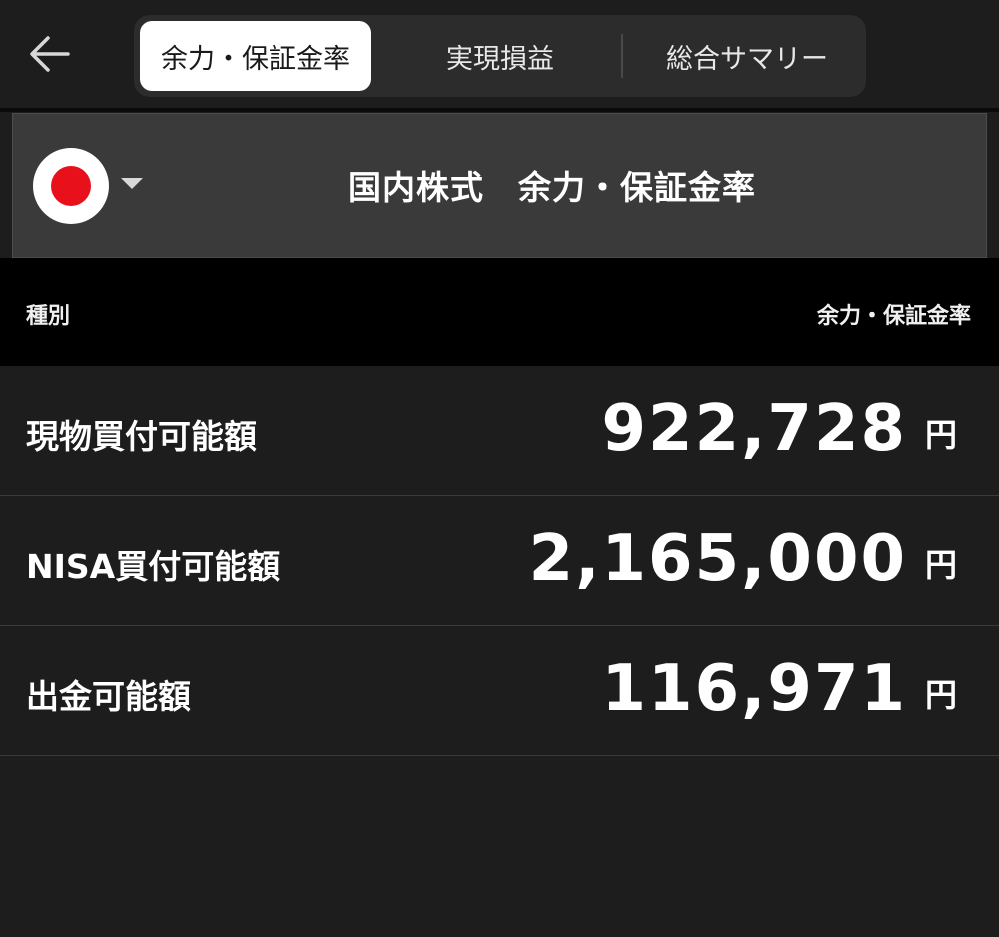 This screenshot has width=999, height=937. What do you see at coordinates (893, 316) in the screenshot?
I see `column-header-margin: 余力・保証金率` at bounding box center [893, 316].